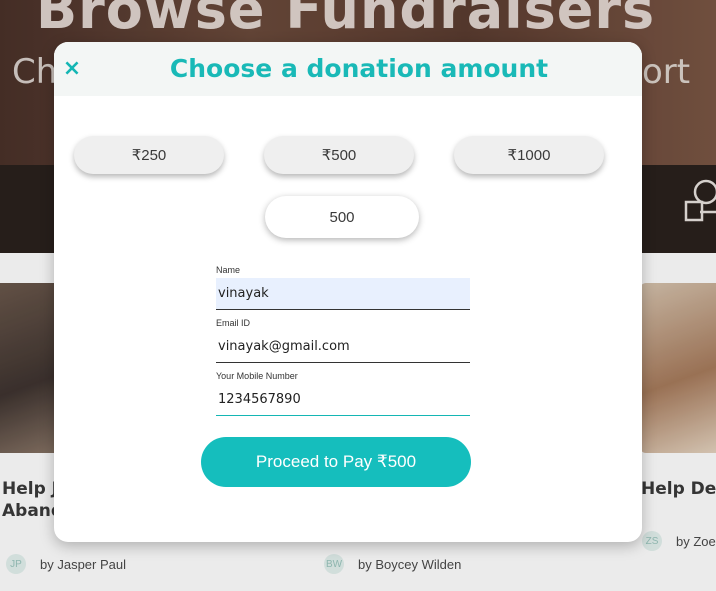 This screenshot has width=716, height=591. I want to click on mobile-field, so click(343, 400).